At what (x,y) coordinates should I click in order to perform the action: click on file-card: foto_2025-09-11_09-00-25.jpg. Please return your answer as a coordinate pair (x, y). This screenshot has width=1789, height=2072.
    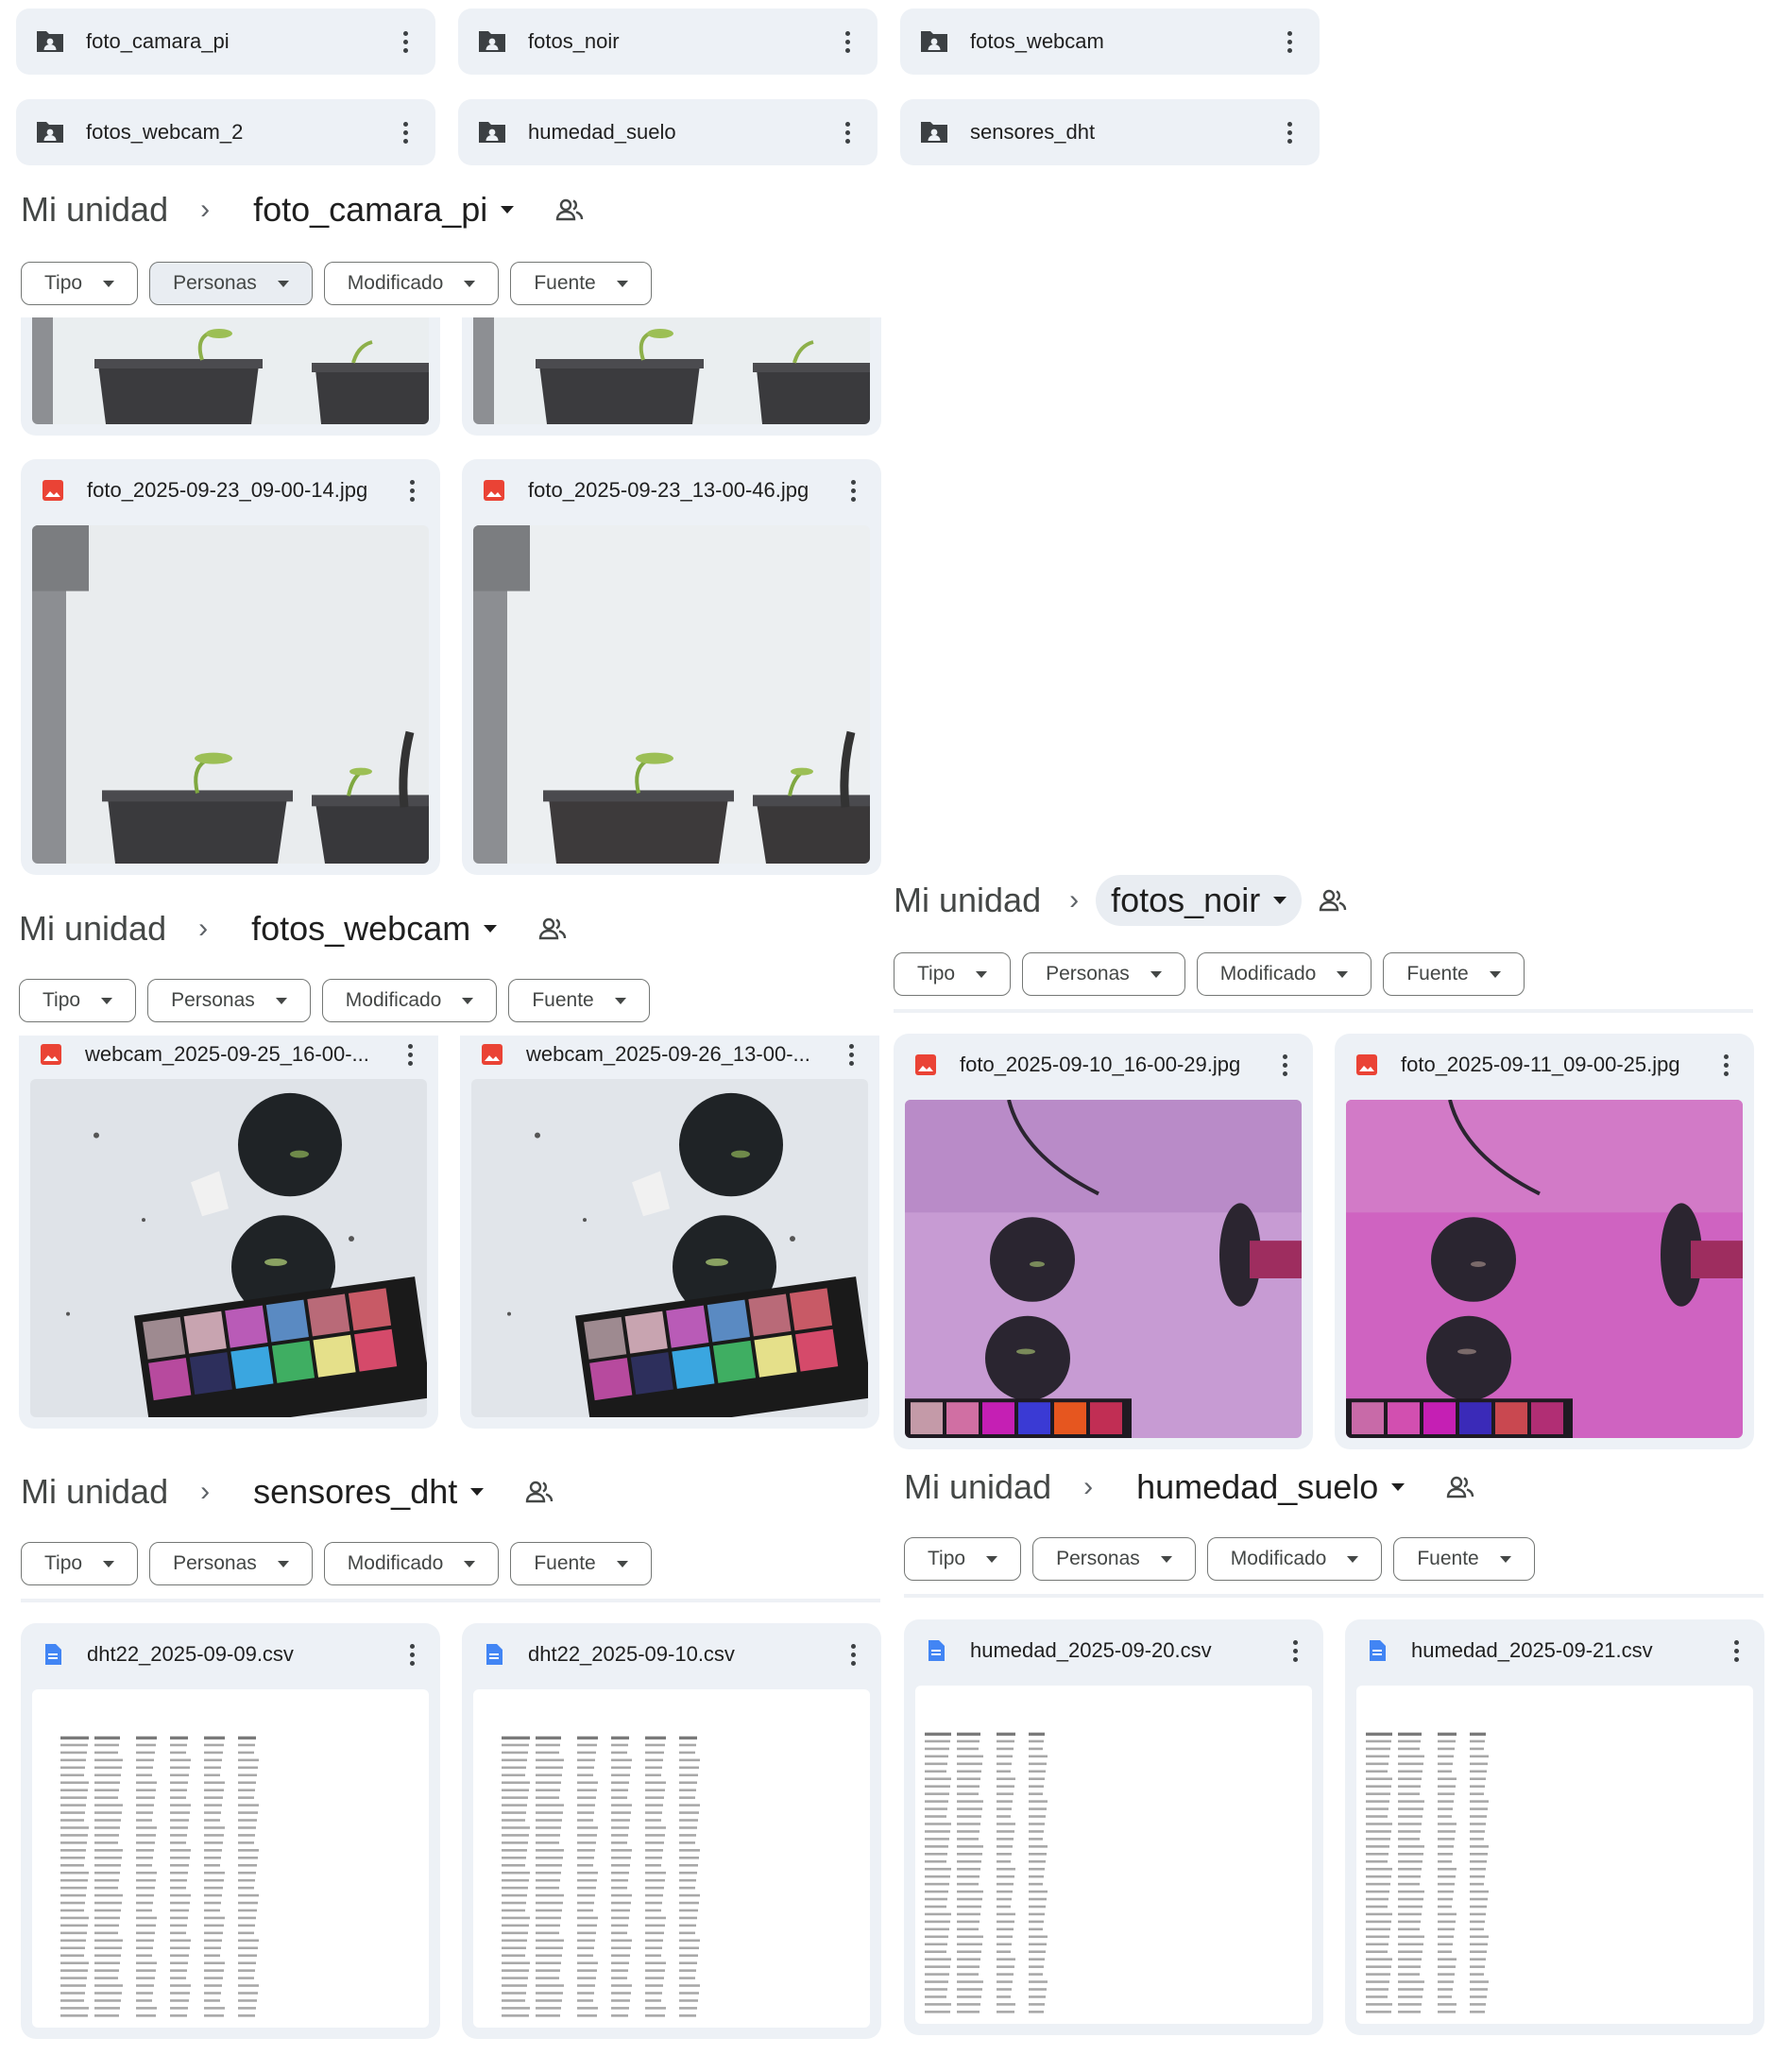
    Looking at the image, I should click on (1544, 1241).